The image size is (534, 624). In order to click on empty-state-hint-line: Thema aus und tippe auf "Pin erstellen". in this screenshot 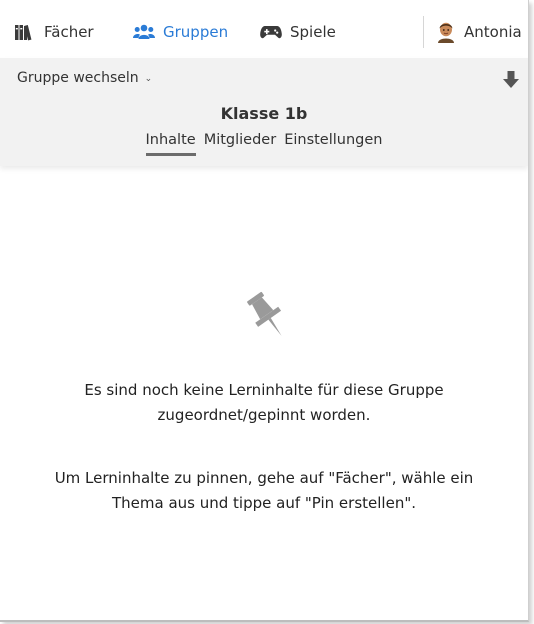, I will do `click(263, 503)`.